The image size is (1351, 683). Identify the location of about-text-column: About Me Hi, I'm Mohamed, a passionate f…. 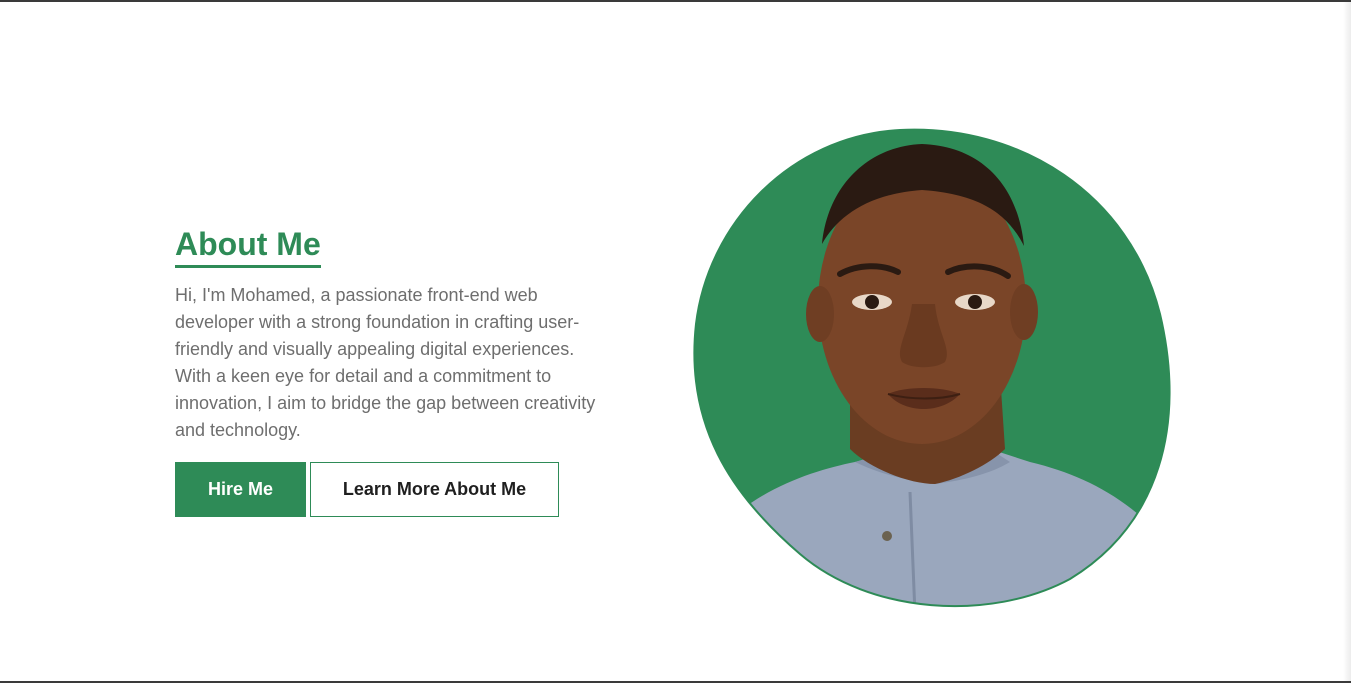
(390, 370).